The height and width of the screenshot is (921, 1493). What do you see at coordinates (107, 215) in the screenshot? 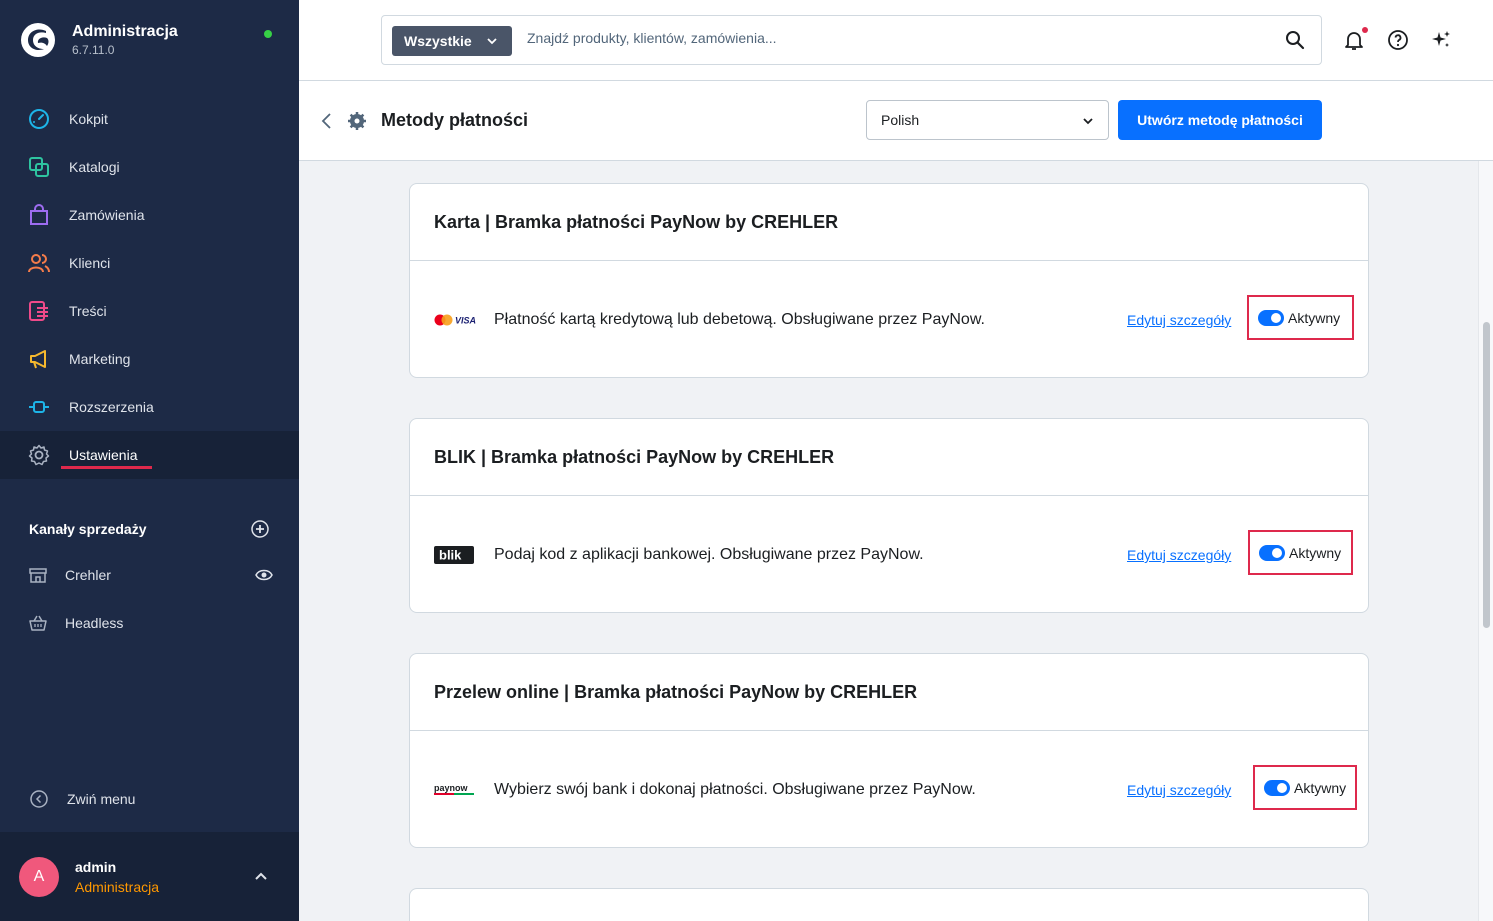
I see `sidebar-item-label: Zamówienia` at bounding box center [107, 215].